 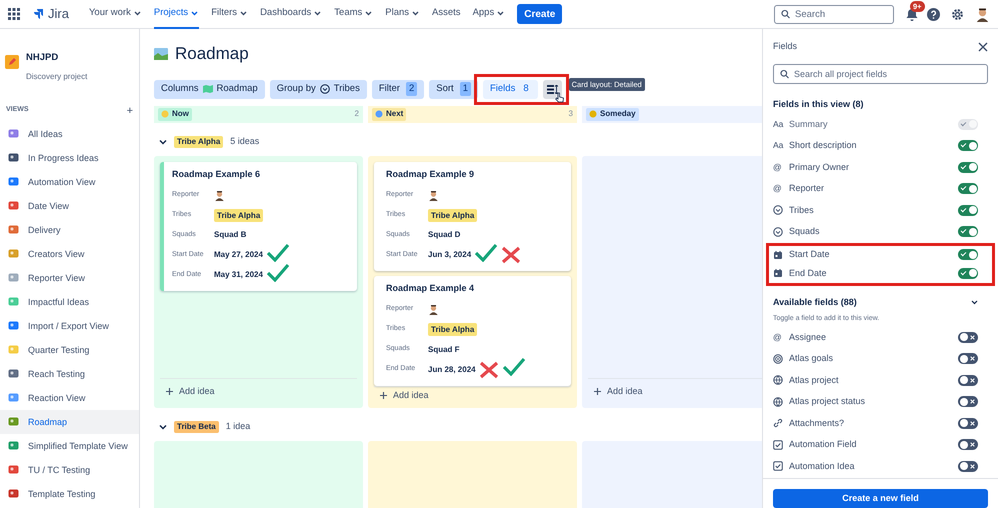 What do you see at coordinates (453, 329) in the screenshot?
I see `field-tag: Tribe Alpha` at bounding box center [453, 329].